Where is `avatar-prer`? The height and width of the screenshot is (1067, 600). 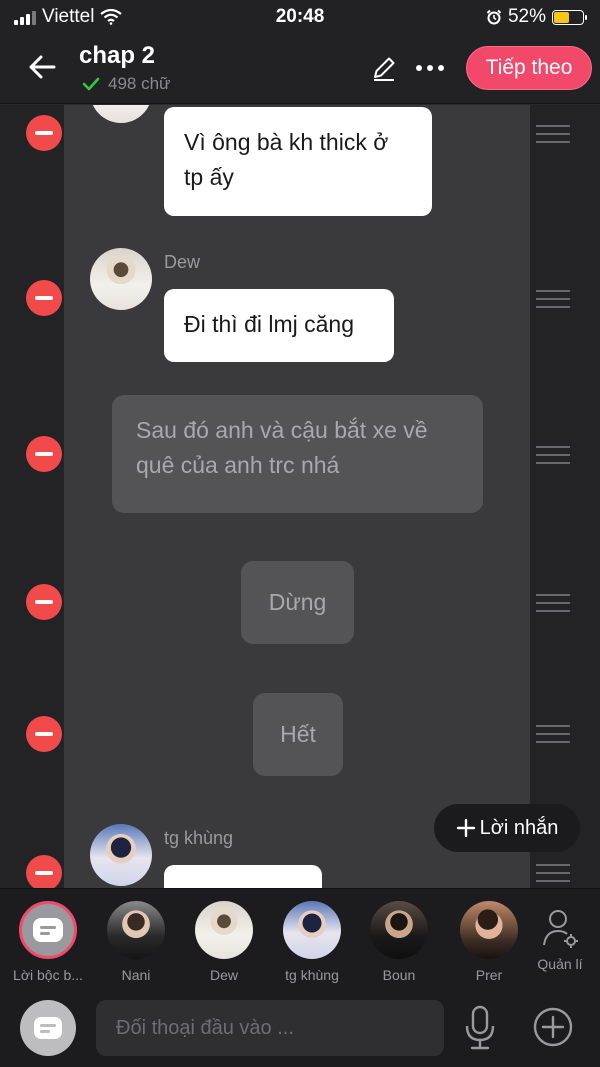
avatar-prer is located at coordinates (489, 930).